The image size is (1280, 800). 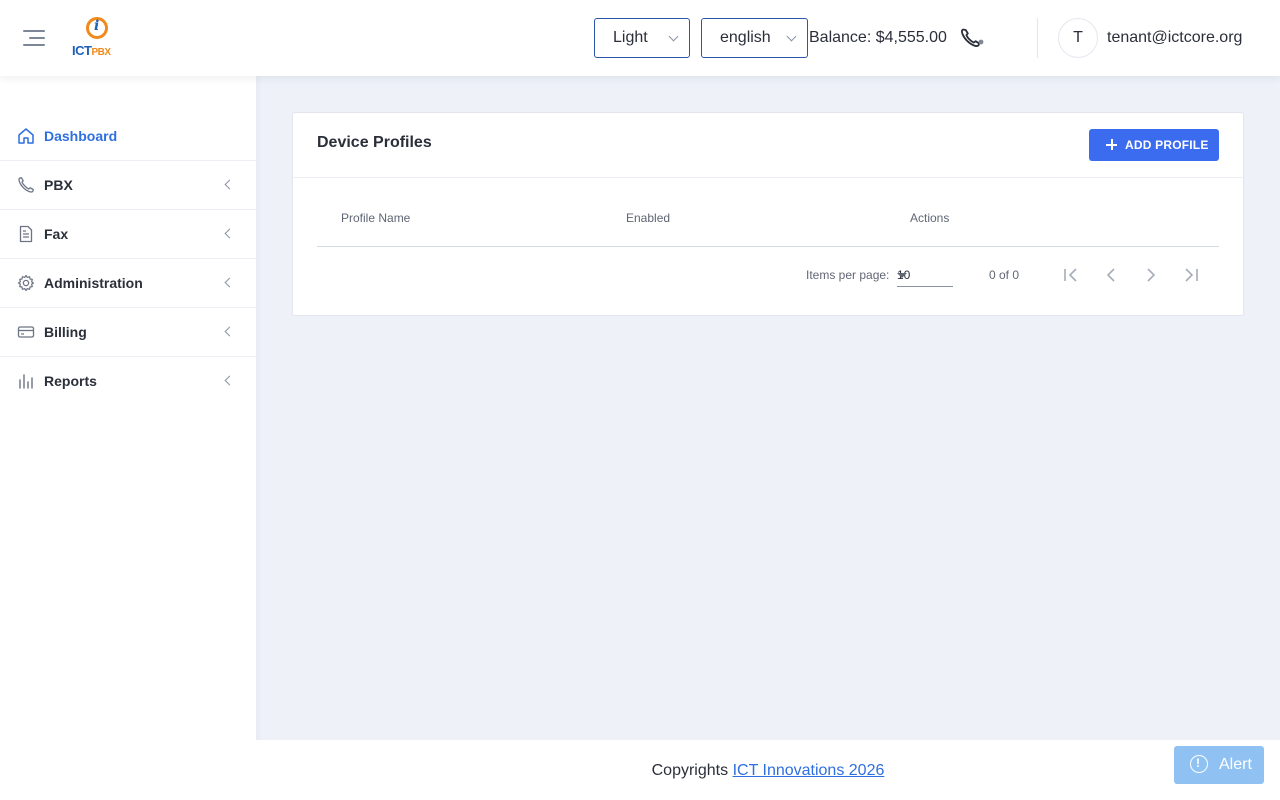 I want to click on column-header-profile-name: Profile Name, so click(x=375, y=218).